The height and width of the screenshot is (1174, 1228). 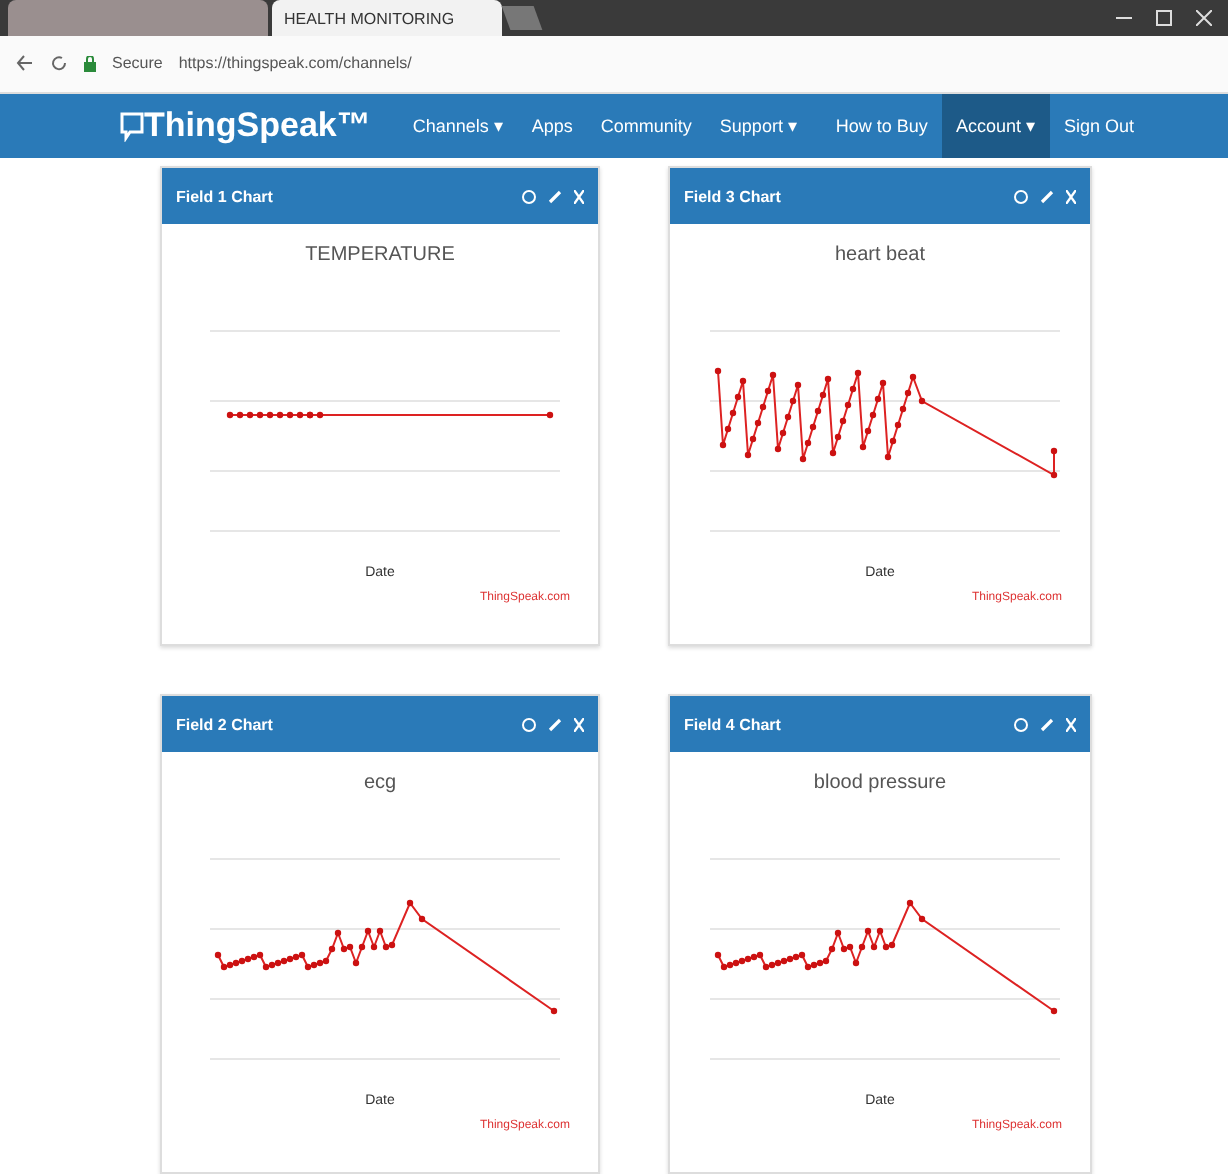 What do you see at coordinates (458, 125) in the screenshot?
I see `nav-link: Channels ▾` at bounding box center [458, 125].